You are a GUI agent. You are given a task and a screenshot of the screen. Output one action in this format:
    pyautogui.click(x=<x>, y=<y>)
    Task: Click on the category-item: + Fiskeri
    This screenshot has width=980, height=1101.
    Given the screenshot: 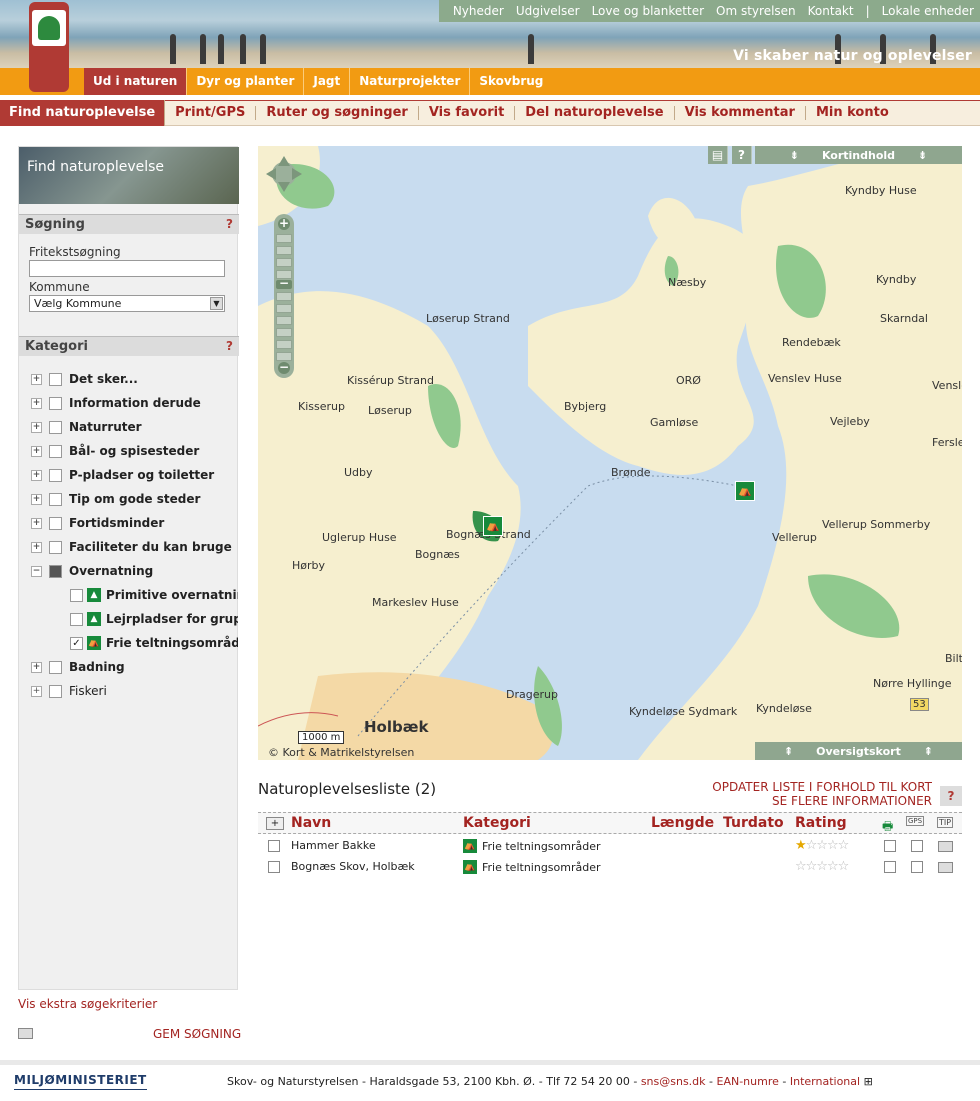 What is the action you would take?
    pyautogui.click(x=135, y=691)
    